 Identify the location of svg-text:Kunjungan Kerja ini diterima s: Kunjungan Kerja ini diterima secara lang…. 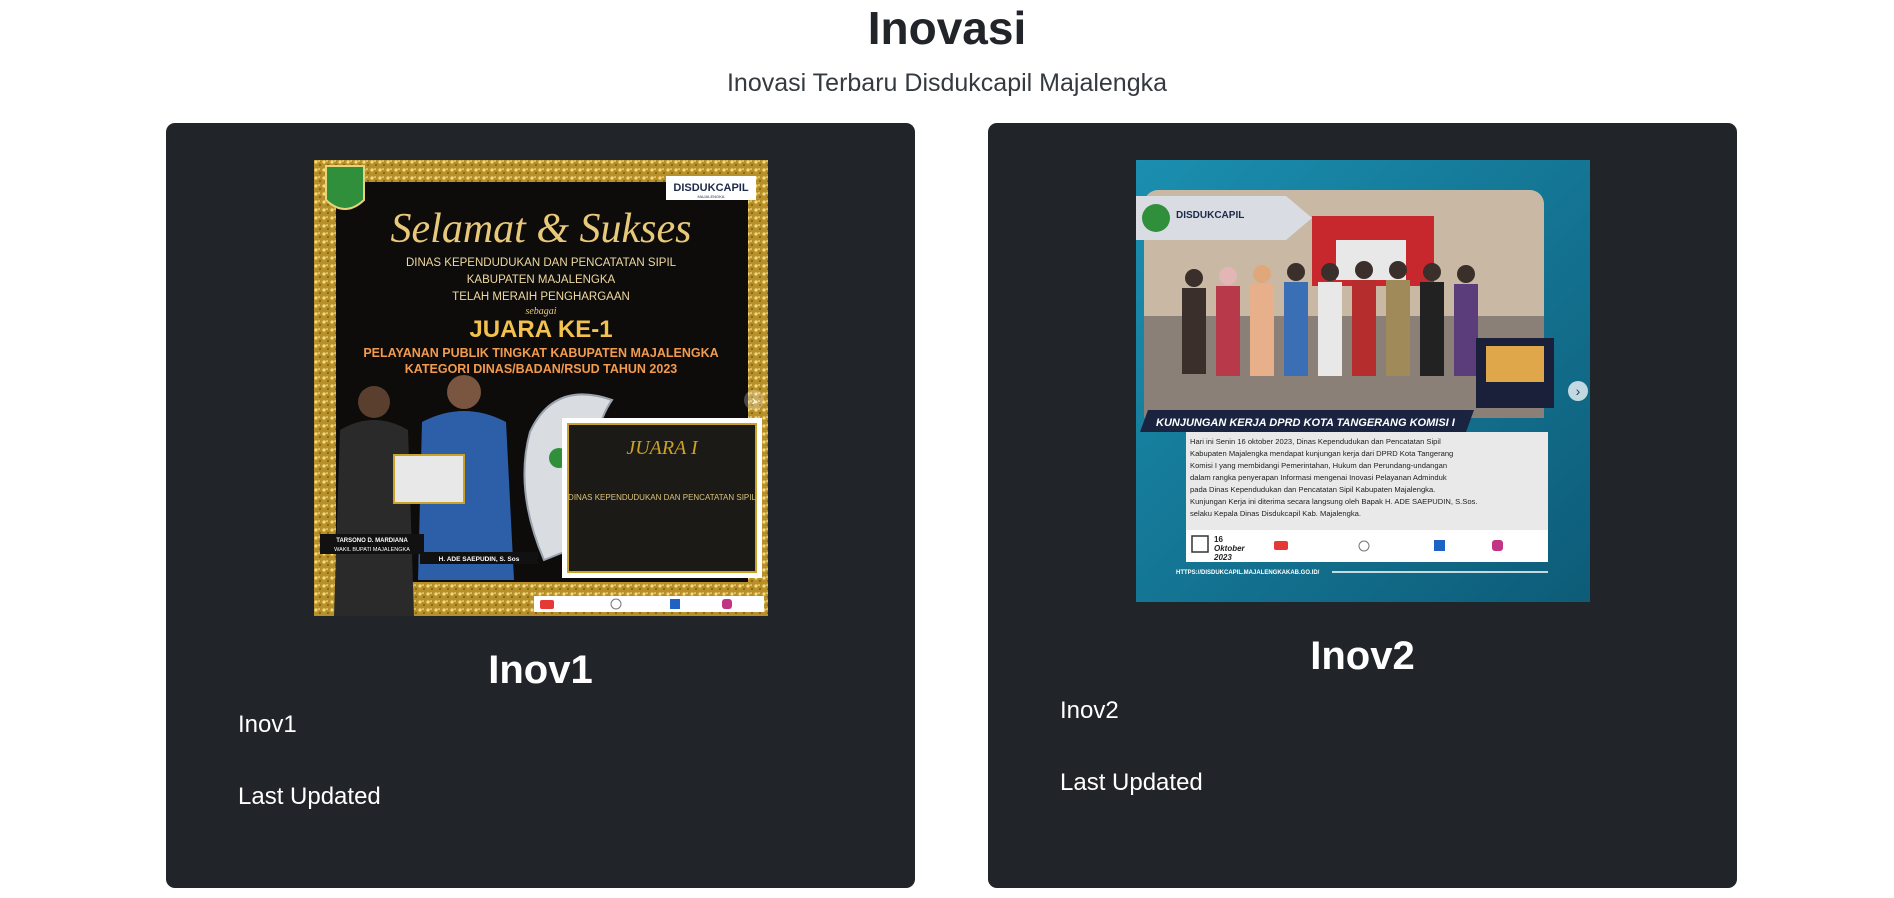
(1333, 501).